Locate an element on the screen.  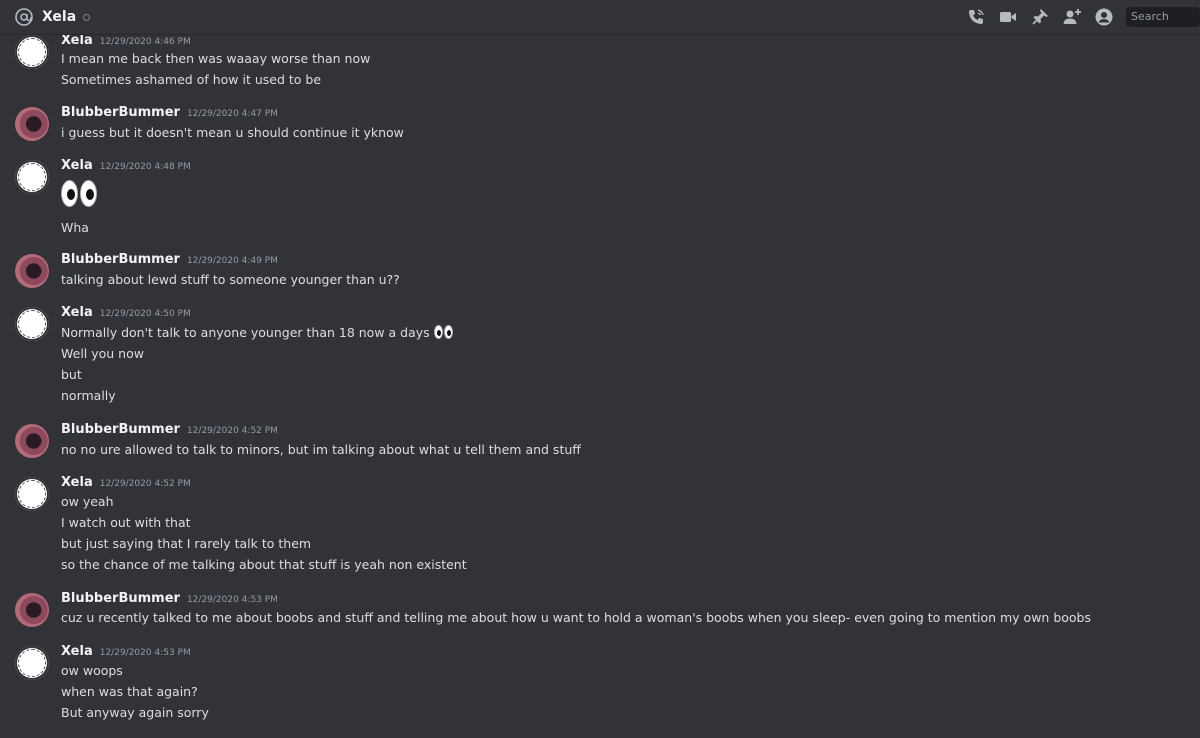
message-text: normally is located at coordinates (88, 395).